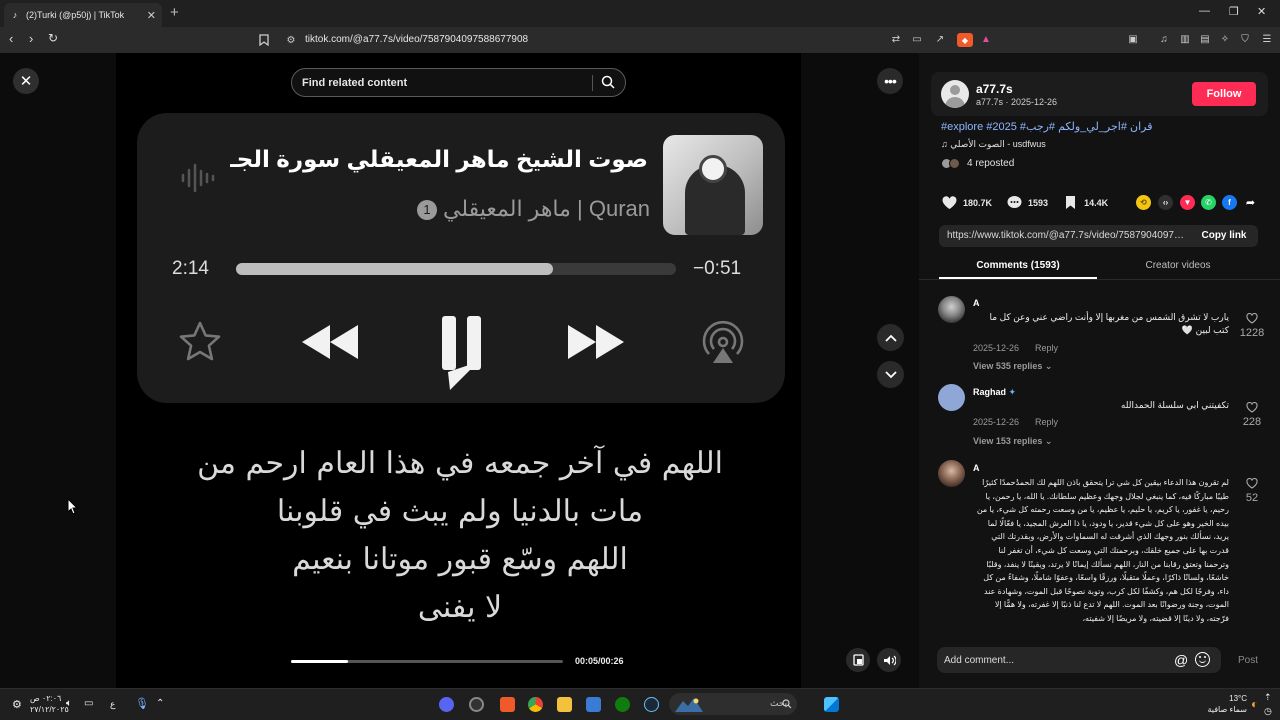  I want to click on network-icon: ▭, so click(88, 703).